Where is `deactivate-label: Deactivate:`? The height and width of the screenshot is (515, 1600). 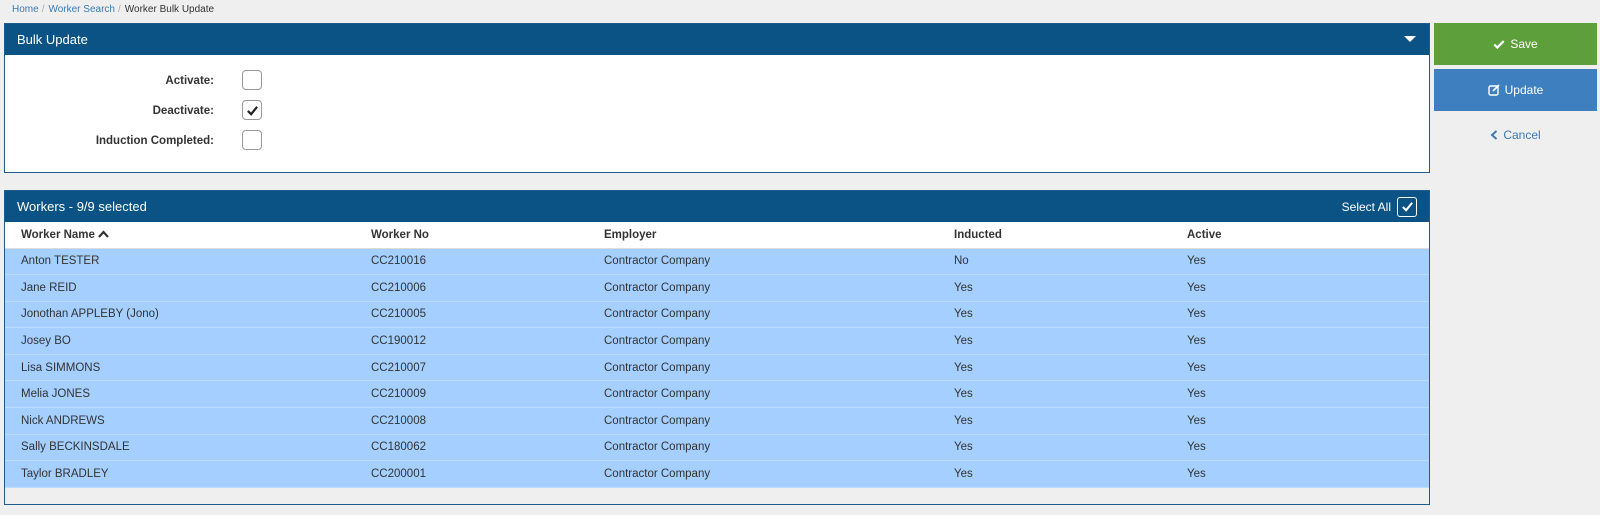 deactivate-label: Deactivate: is located at coordinates (183, 111).